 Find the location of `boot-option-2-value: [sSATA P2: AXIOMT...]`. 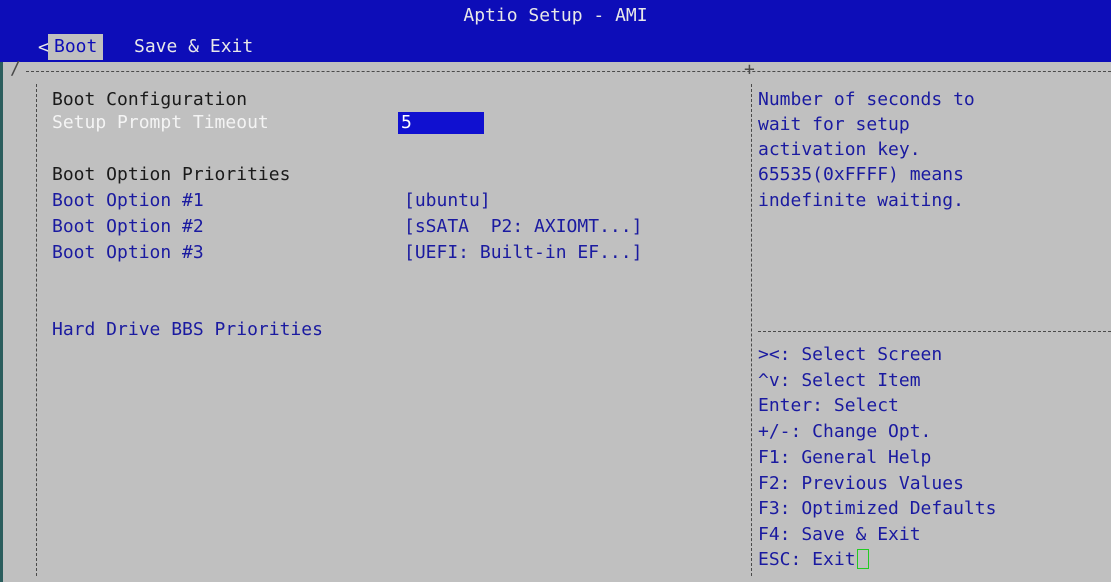

boot-option-2-value: [sSATA P2: AXIOMT...] is located at coordinates (523, 226).